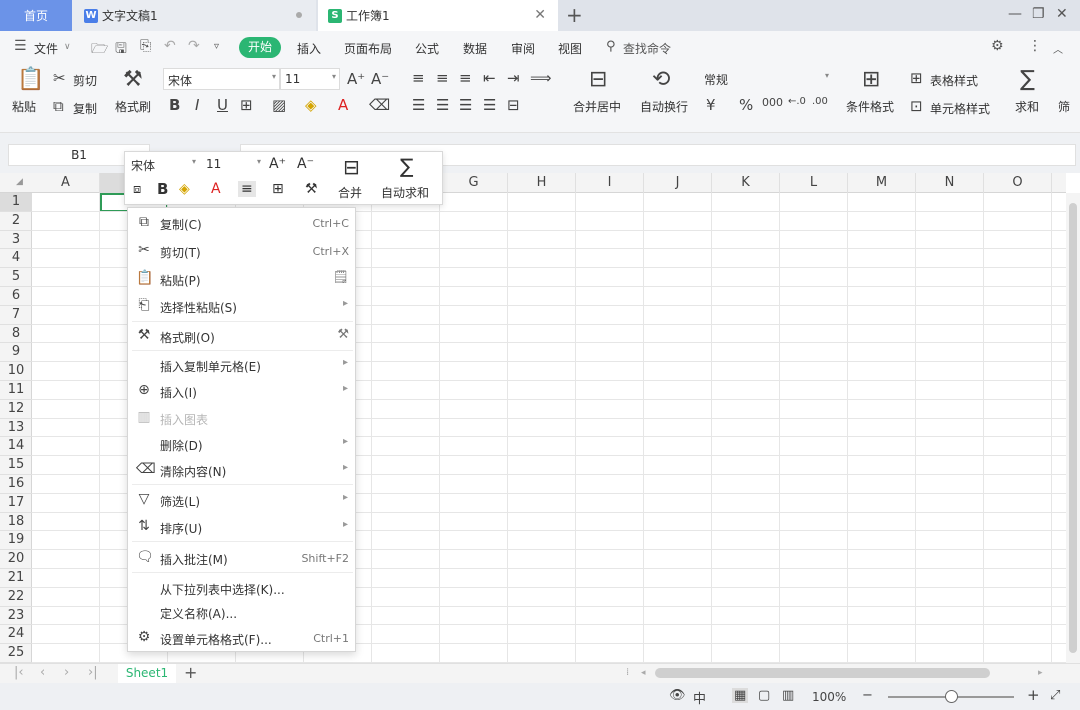  Describe the element at coordinates (16, 597) in the screenshot. I see `row-header-22: 22` at that location.